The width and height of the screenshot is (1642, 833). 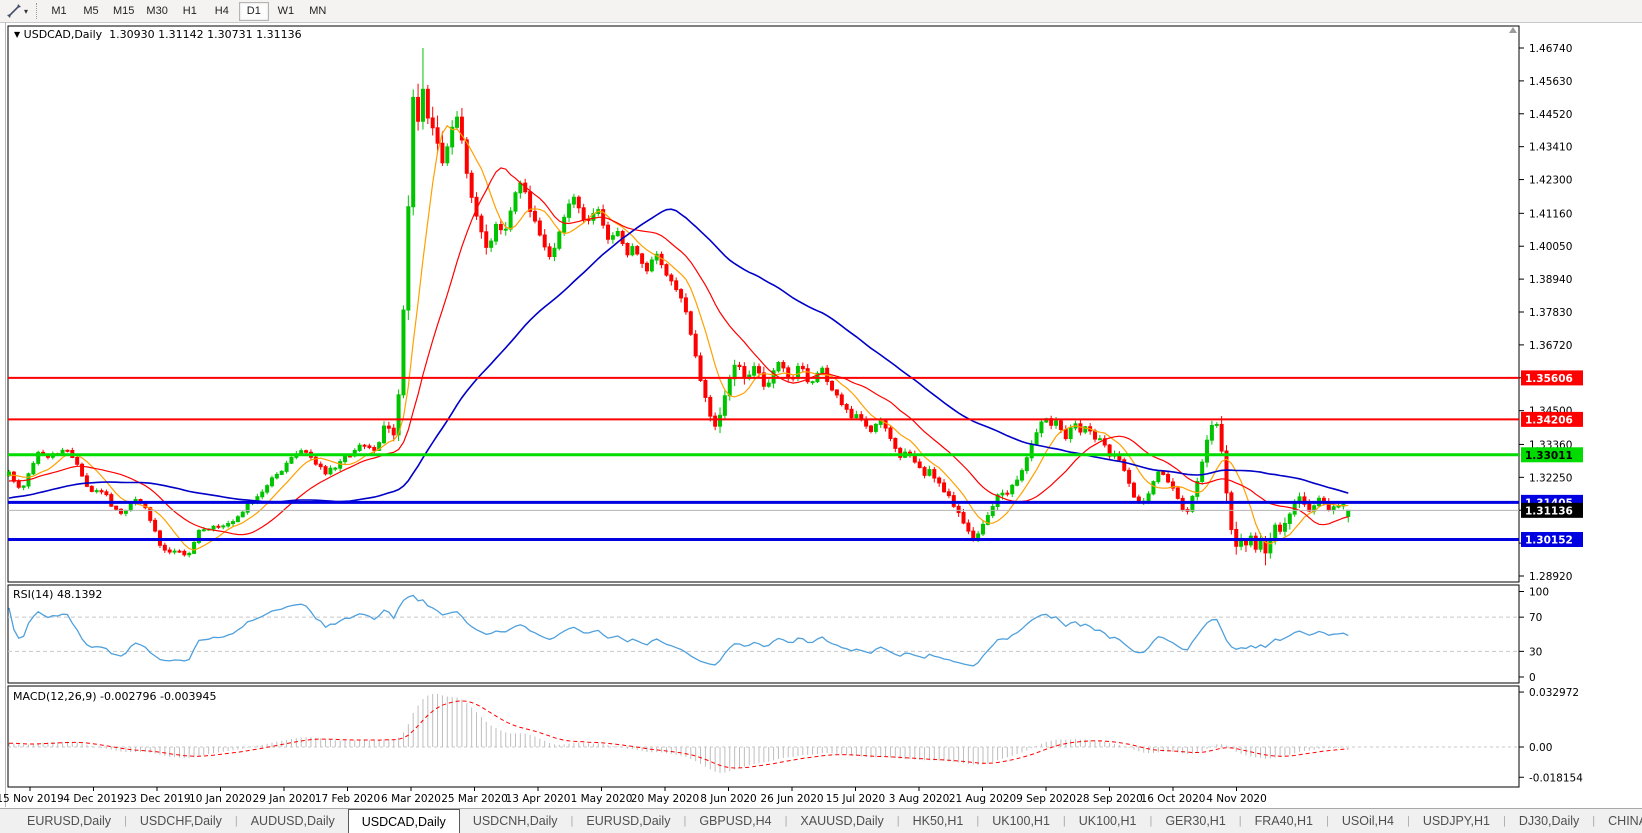 I want to click on date-axis-label: 10 Jan 2020, so click(x=220, y=799).